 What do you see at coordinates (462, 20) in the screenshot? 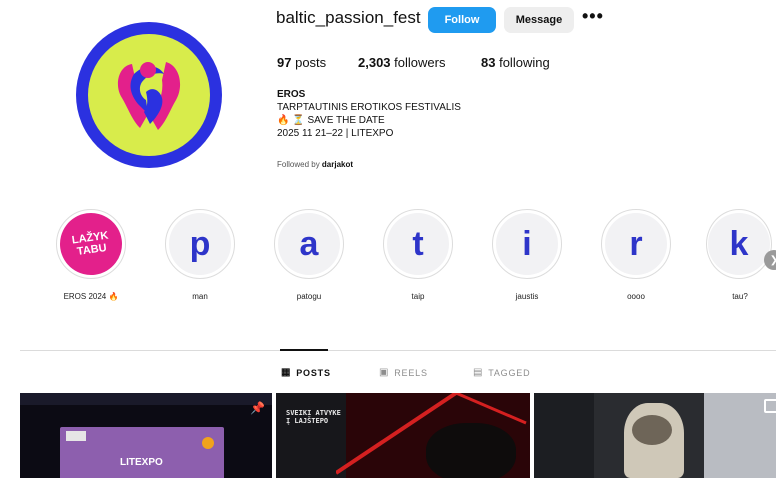
I see `follow-button: Follow` at bounding box center [462, 20].